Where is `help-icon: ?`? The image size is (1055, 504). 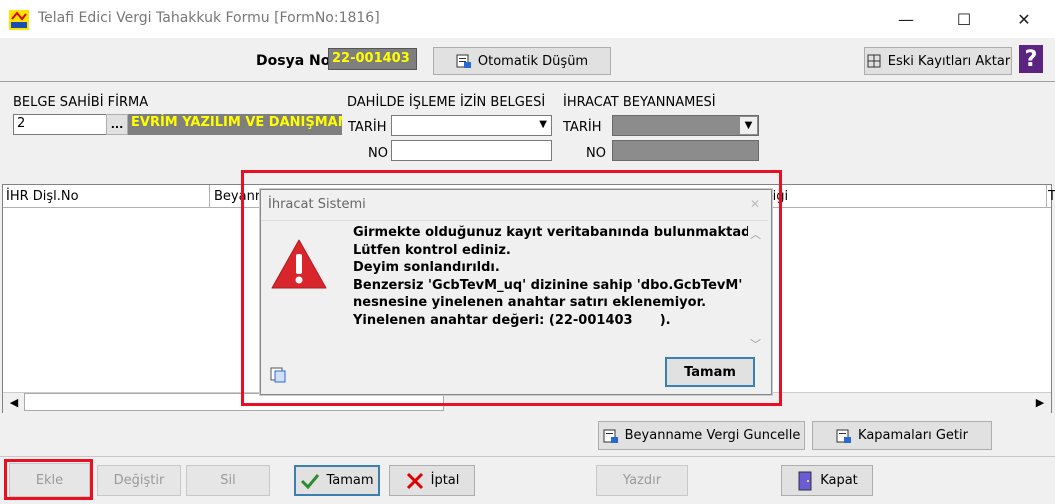
help-icon: ? is located at coordinates (1031, 59).